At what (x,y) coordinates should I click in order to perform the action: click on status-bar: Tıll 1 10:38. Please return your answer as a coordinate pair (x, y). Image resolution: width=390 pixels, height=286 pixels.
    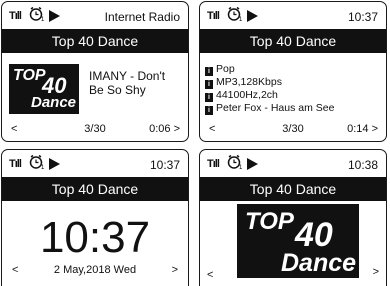
    Looking at the image, I should click on (293, 163).